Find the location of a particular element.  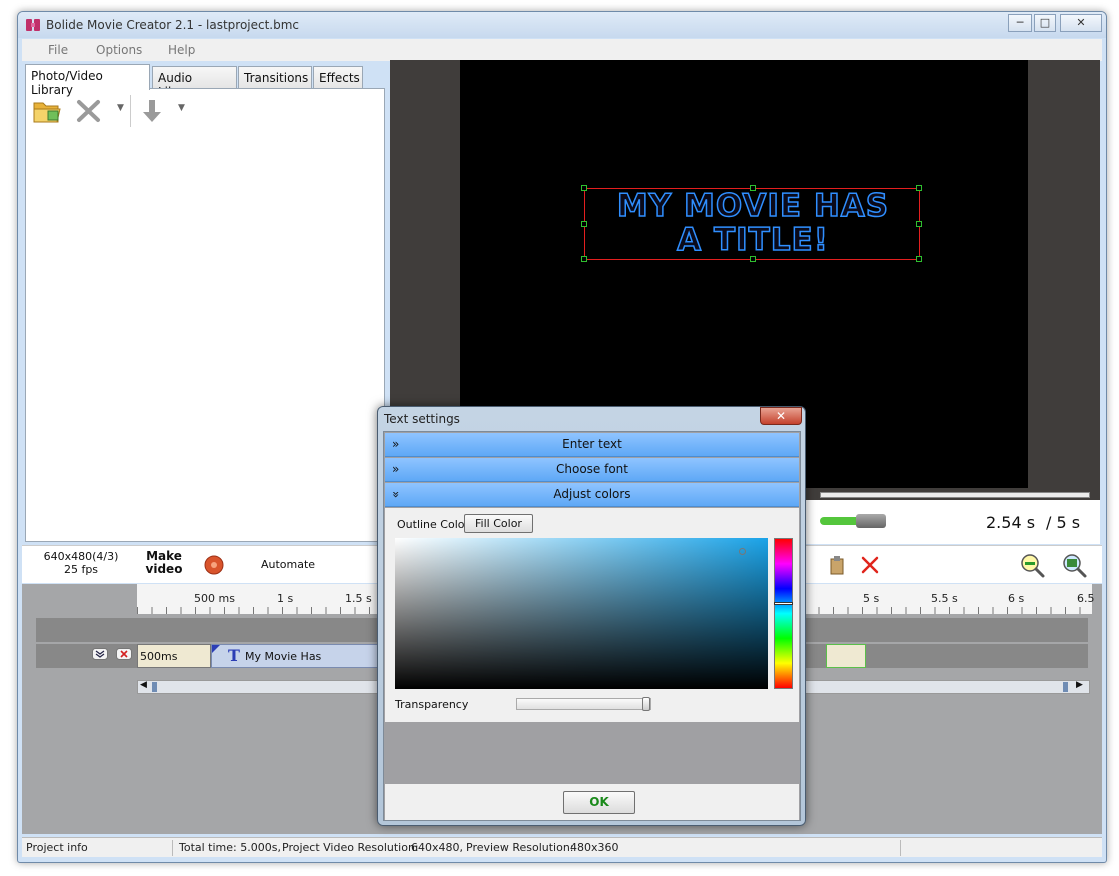

title-line-1: MY MOVIE HAS is located at coordinates (753, 206).